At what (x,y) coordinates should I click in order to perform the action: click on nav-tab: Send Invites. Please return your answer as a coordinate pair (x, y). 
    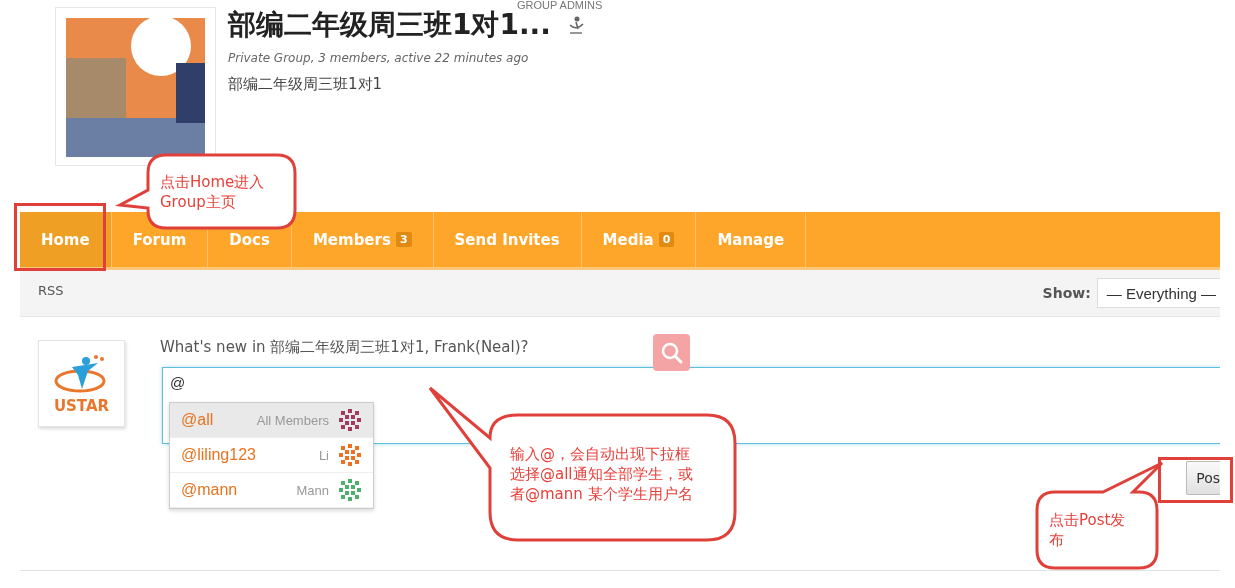
    Looking at the image, I should click on (507, 239).